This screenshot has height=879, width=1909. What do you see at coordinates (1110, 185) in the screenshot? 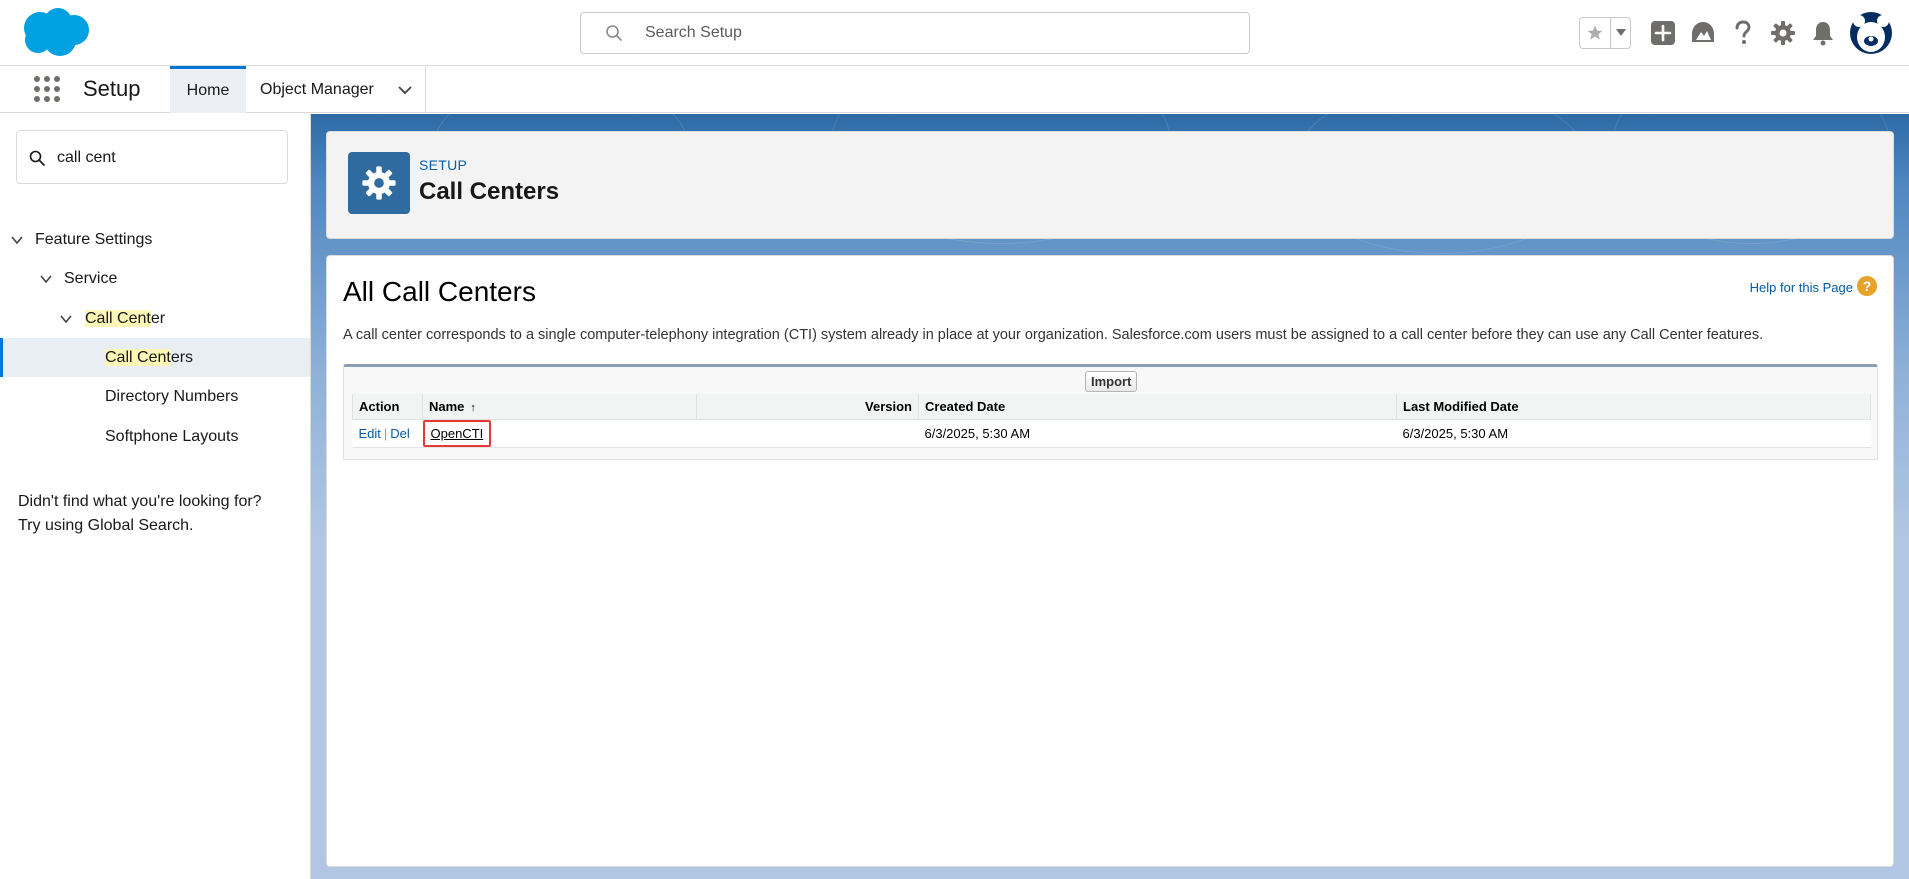
I see `page-header: SETUP Call Centers` at bounding box center [1110, 185].